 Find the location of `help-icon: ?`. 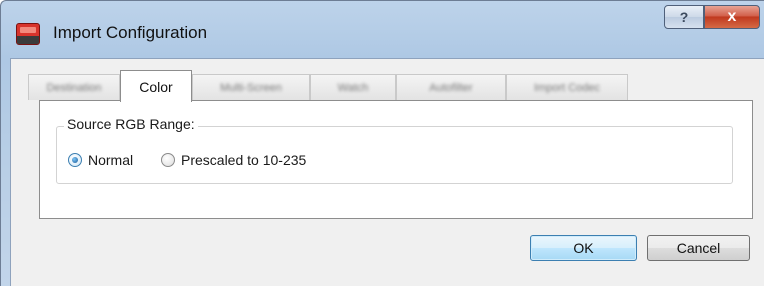

help-icon: ? is located at coordinates (684, 17).